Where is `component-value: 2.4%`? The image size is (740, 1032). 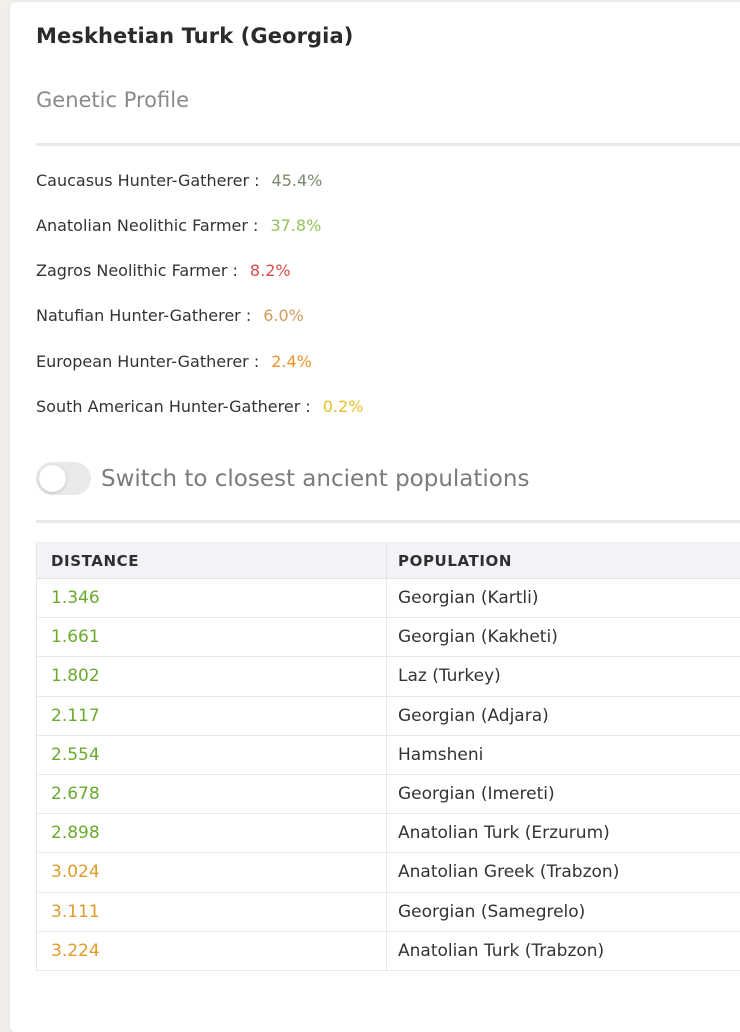
component-value: 2.4% is located at coordinates (291, 361).